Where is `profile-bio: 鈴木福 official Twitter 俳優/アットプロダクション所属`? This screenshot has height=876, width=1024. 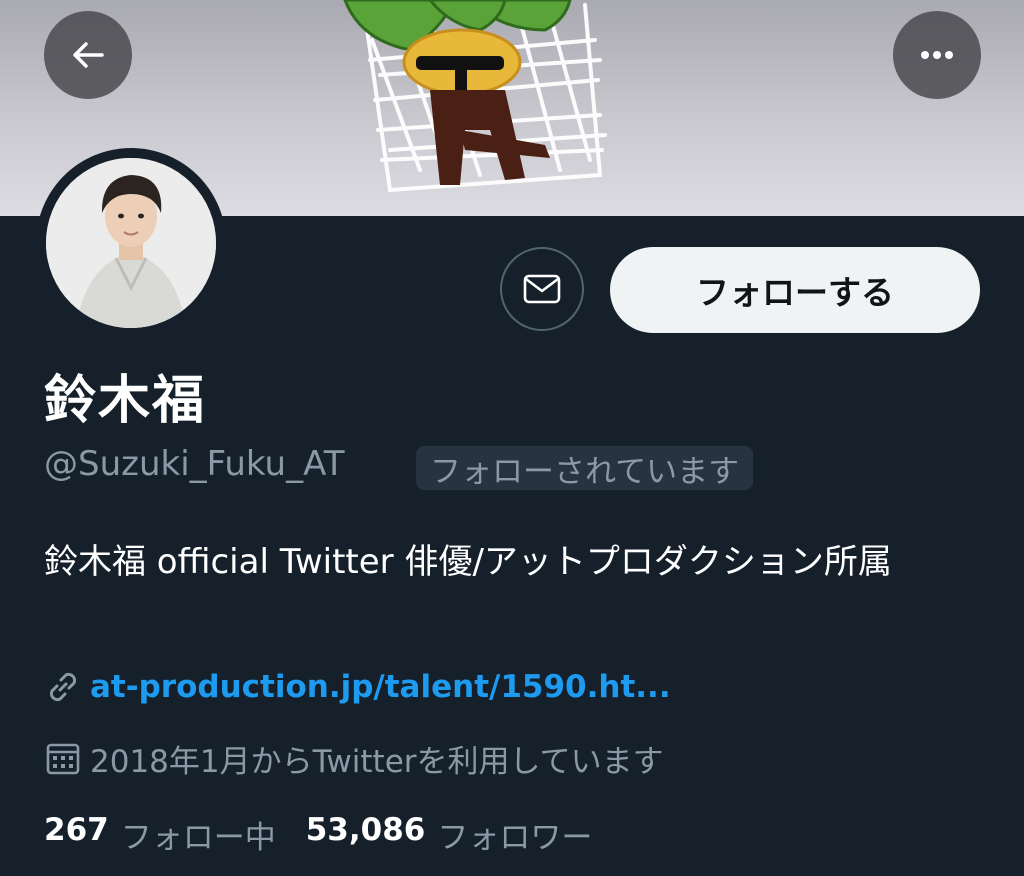
profile-bio: 鈴木福 official Twitter 俳優/アットプロダクション所属 is located at coordinates (468, 562).